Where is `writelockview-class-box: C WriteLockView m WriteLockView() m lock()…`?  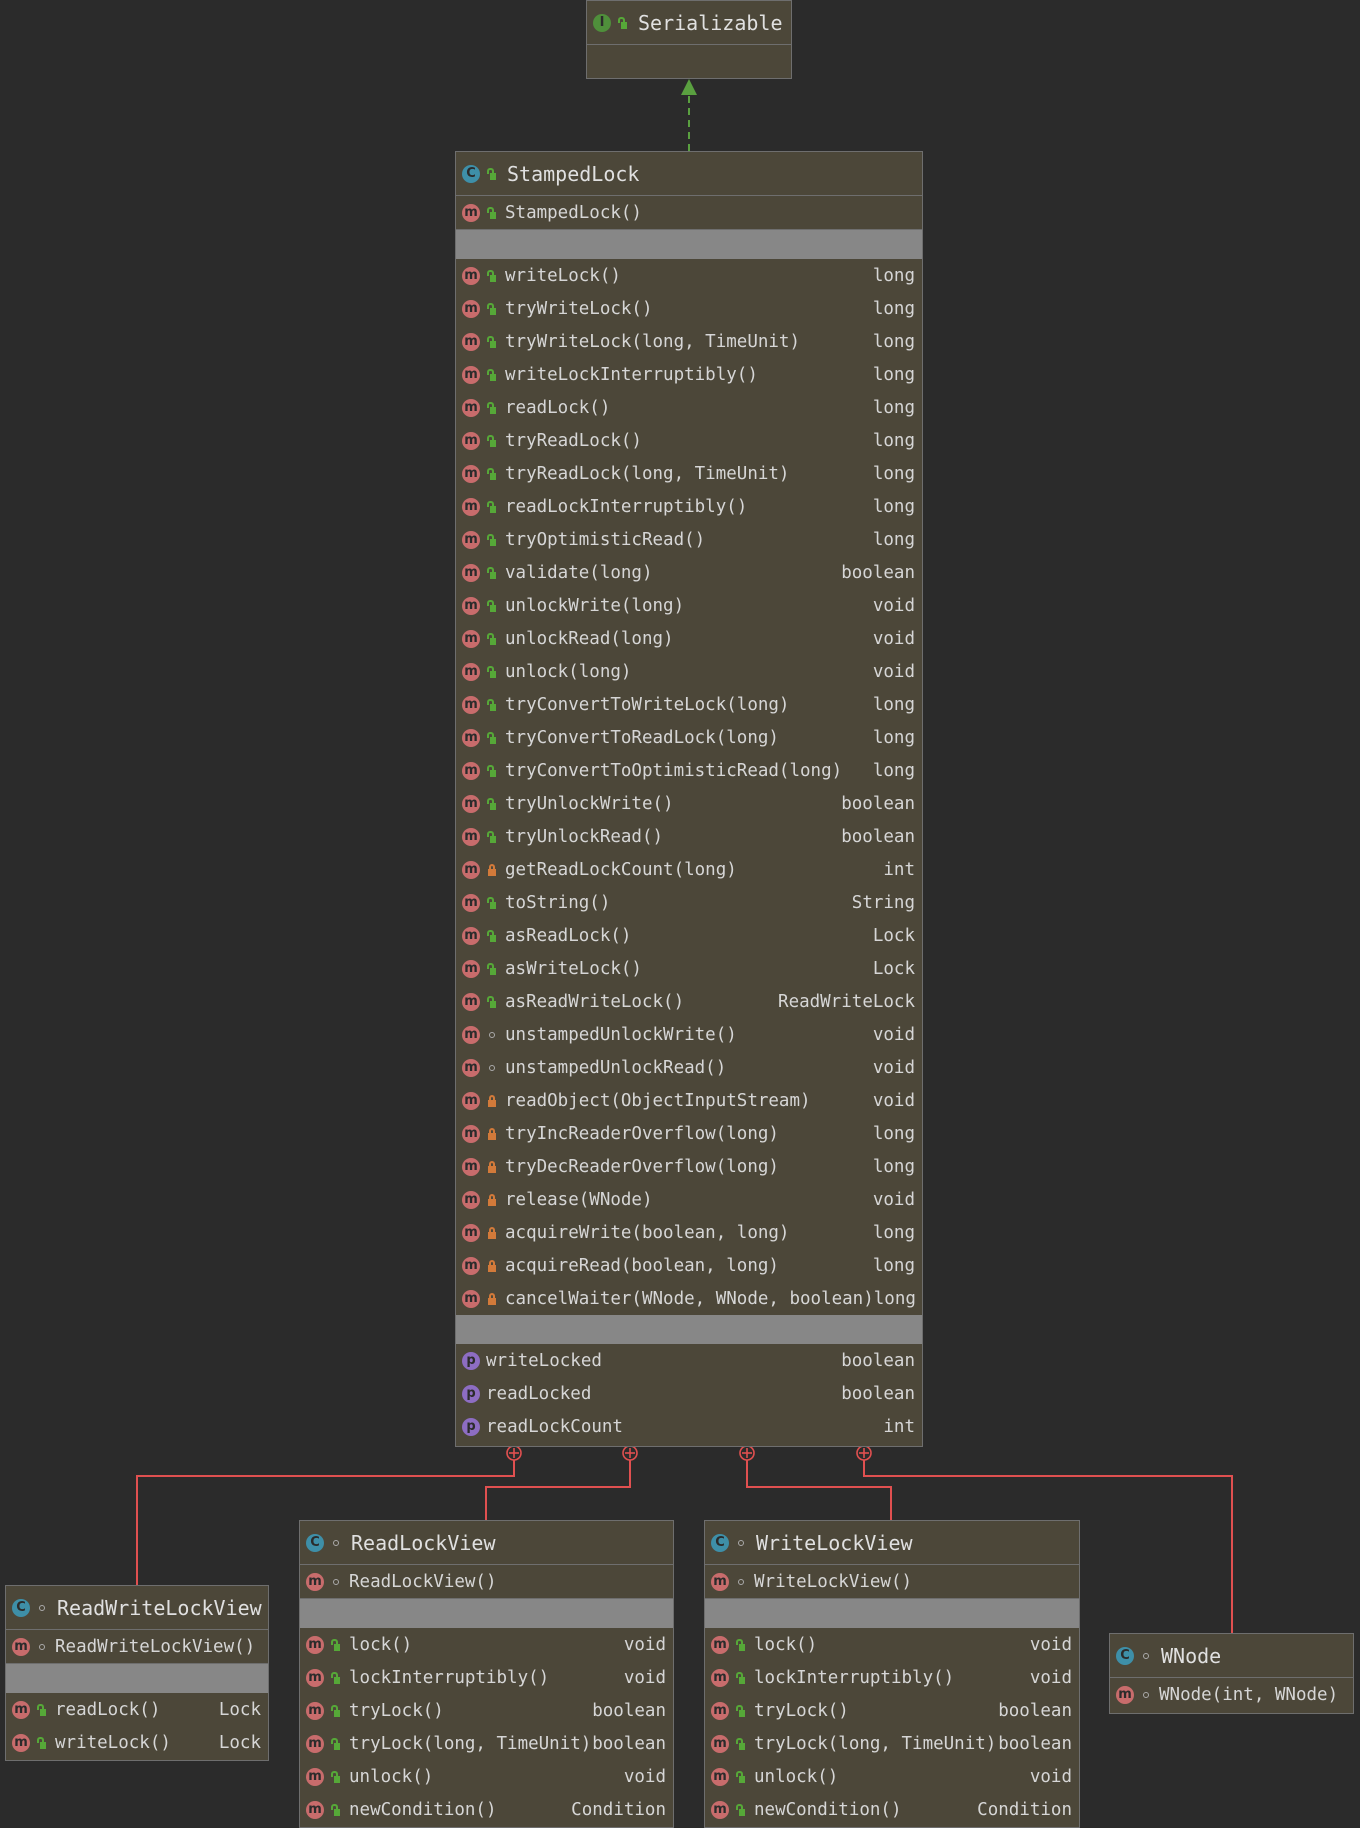
writelockview-class-box: C WriteLockView m WriteLockView() m lock()… is located at coordinates (892, 1674).